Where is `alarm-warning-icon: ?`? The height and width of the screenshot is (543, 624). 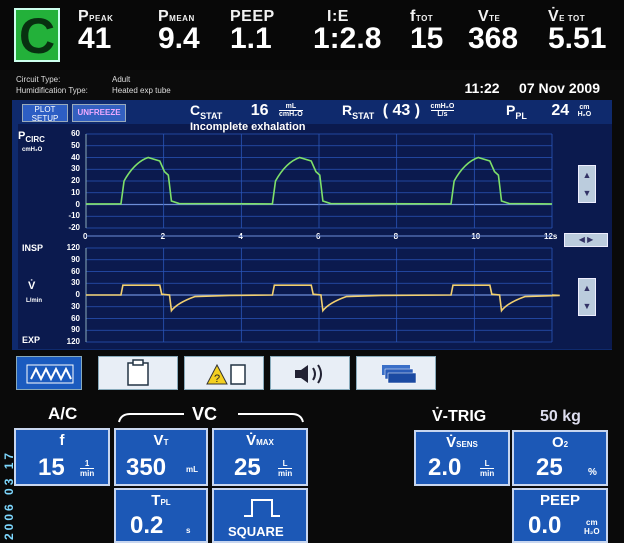 alarm-warning-icon: ? is located at coordinates (226, 374).